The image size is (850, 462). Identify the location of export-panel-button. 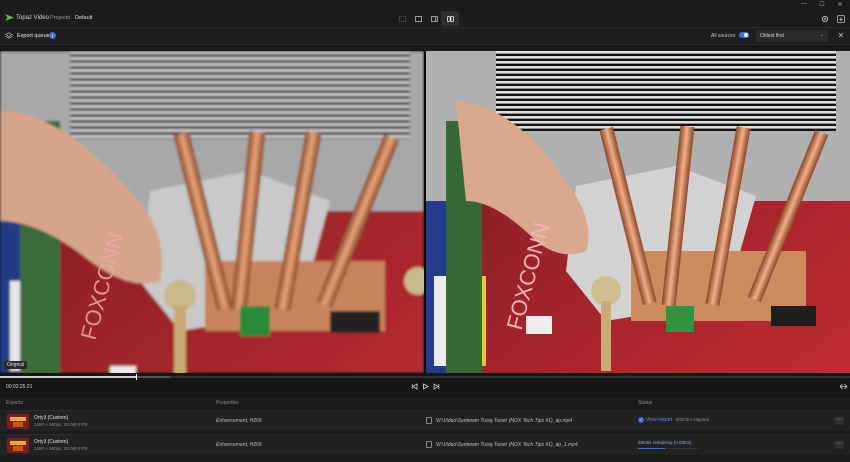
(841, 19).